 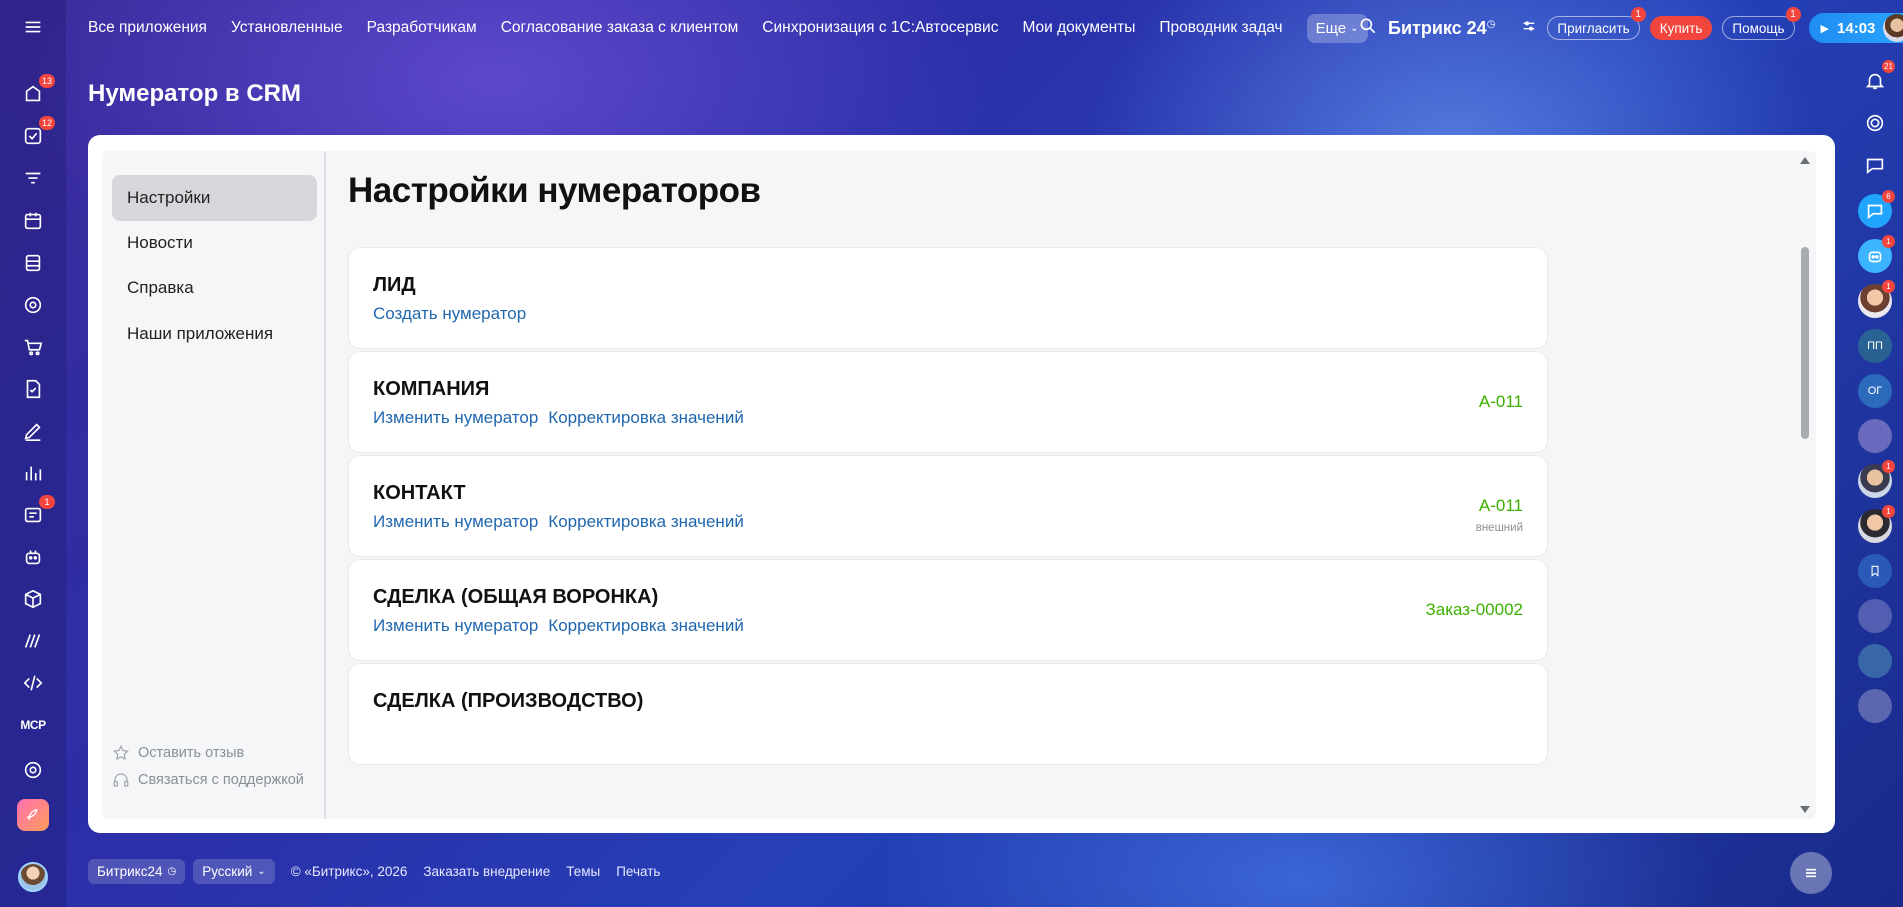 I want to click on user1-badge: 1, so click(x=1888, y=286).